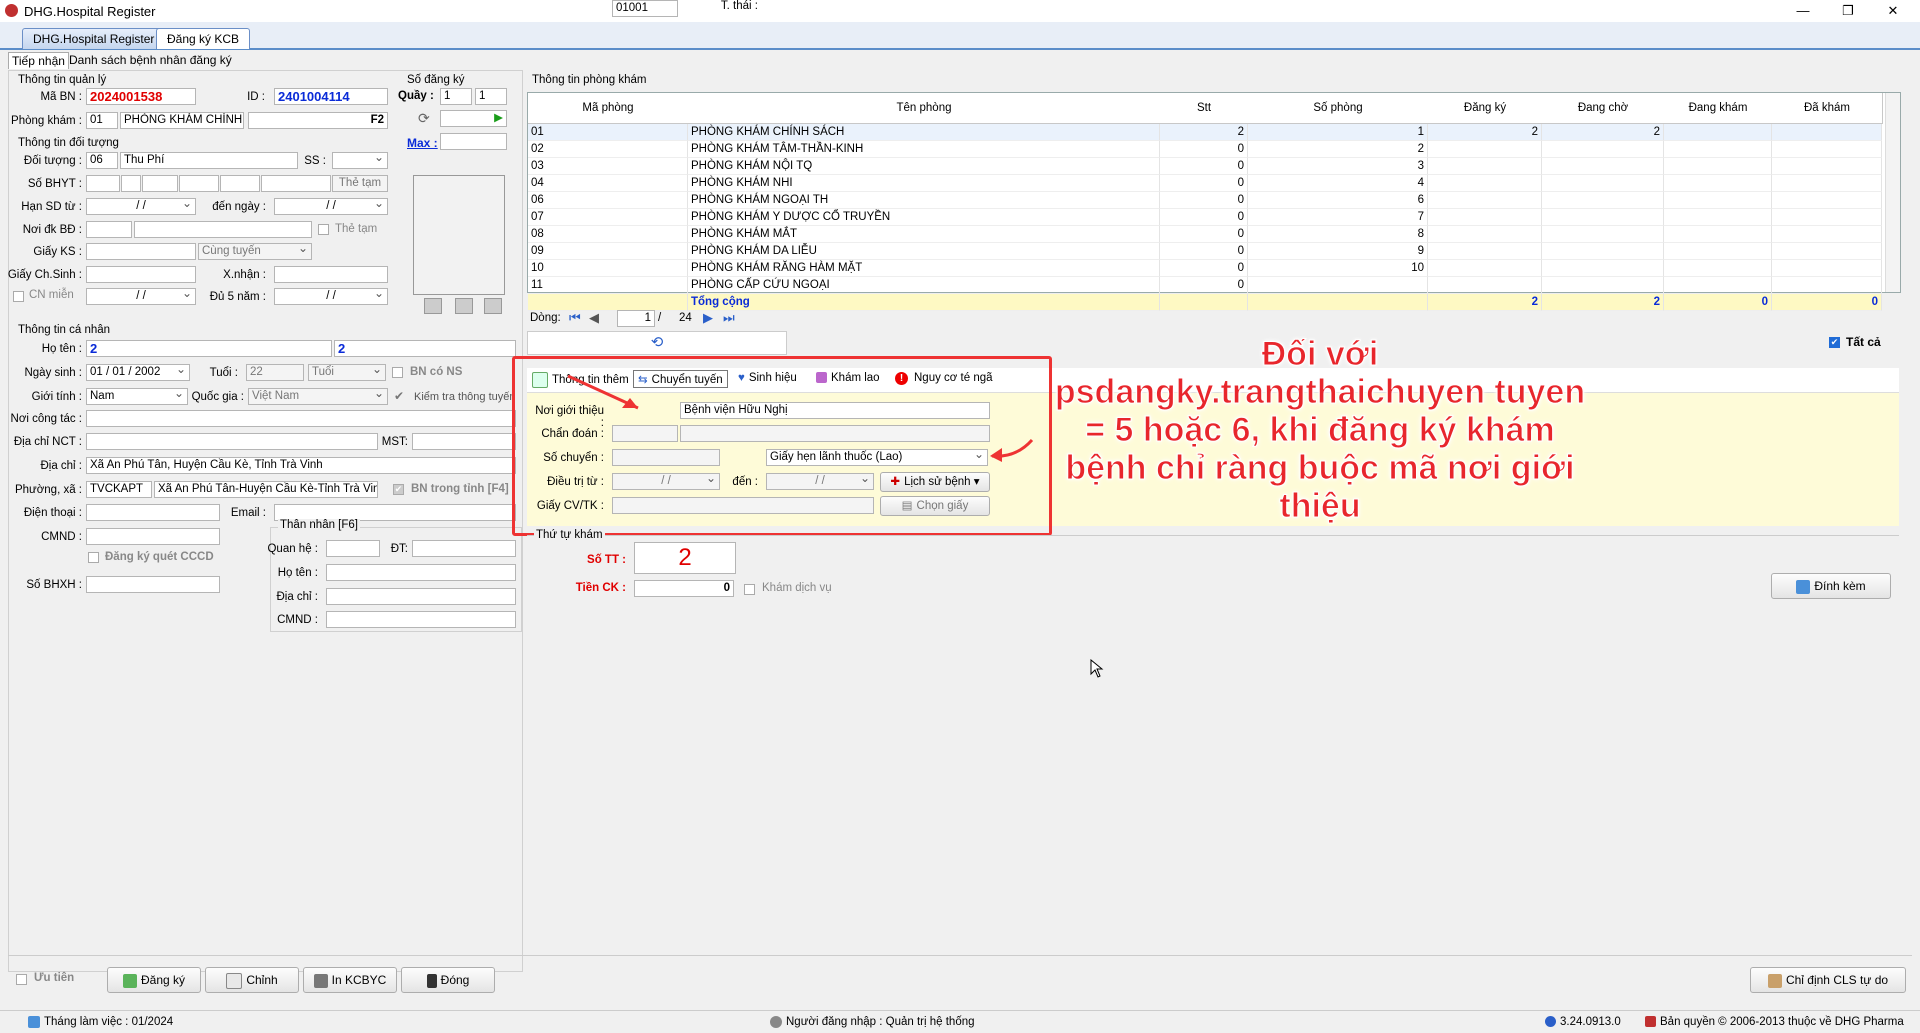  What do you see at coordinates (150, 60) in the screenshot?
I see `tab-danh-sach-benh-nhan: Danh sách bệnh nhân đăng ký` at bounding box center [150, 60].